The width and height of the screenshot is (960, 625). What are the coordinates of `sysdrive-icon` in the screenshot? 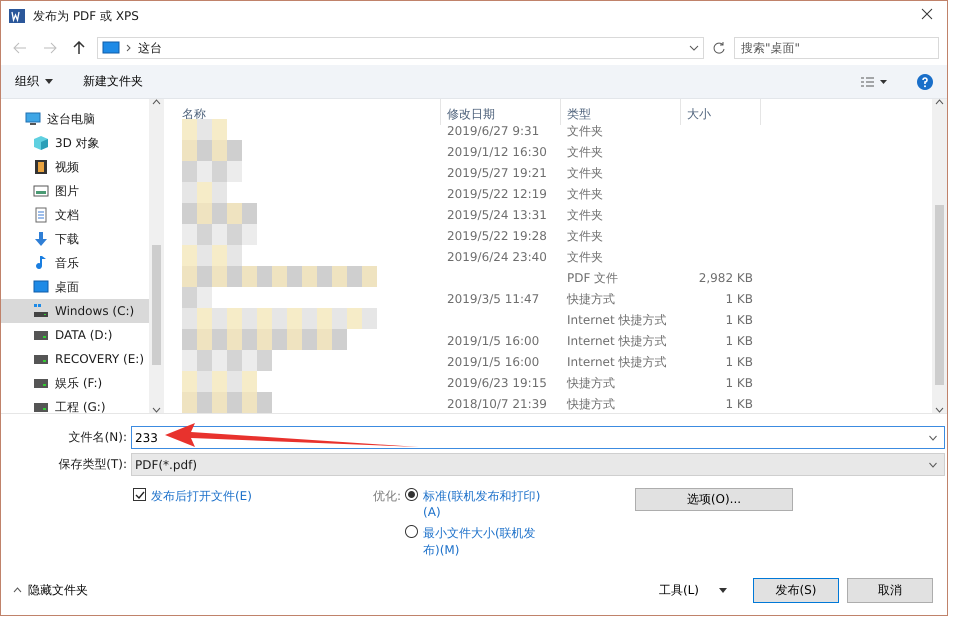 It's located at (41, 311).